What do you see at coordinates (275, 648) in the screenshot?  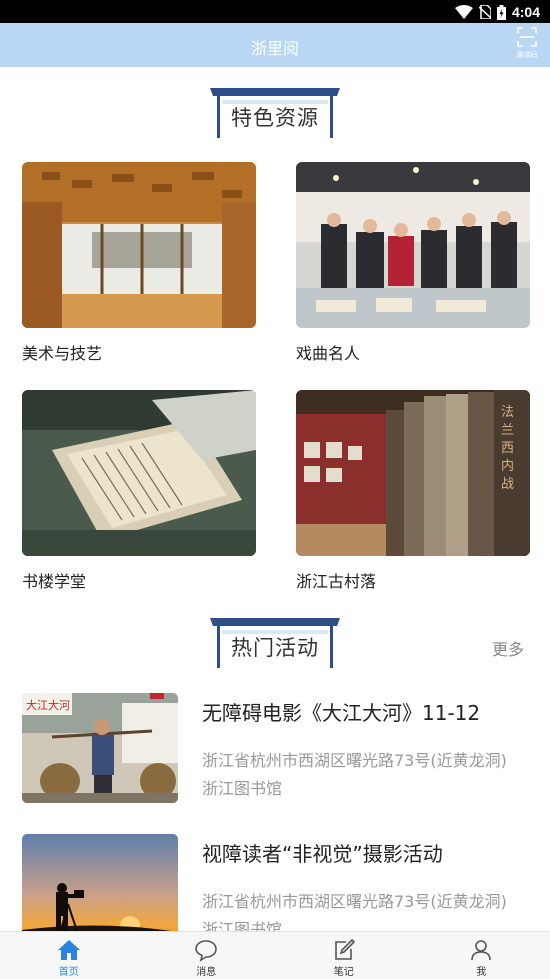 I see `activities-title: 热门活动` at bounding box center [275, 648].